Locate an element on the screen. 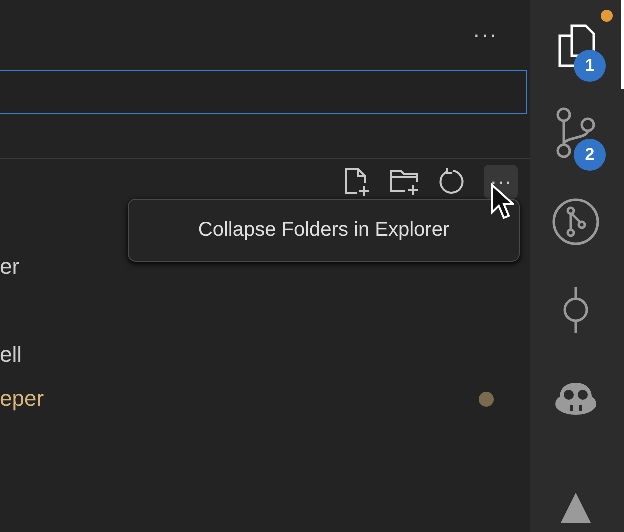 The image size is (624, 532). tree-item: ell is located at coordinates (11, 355).